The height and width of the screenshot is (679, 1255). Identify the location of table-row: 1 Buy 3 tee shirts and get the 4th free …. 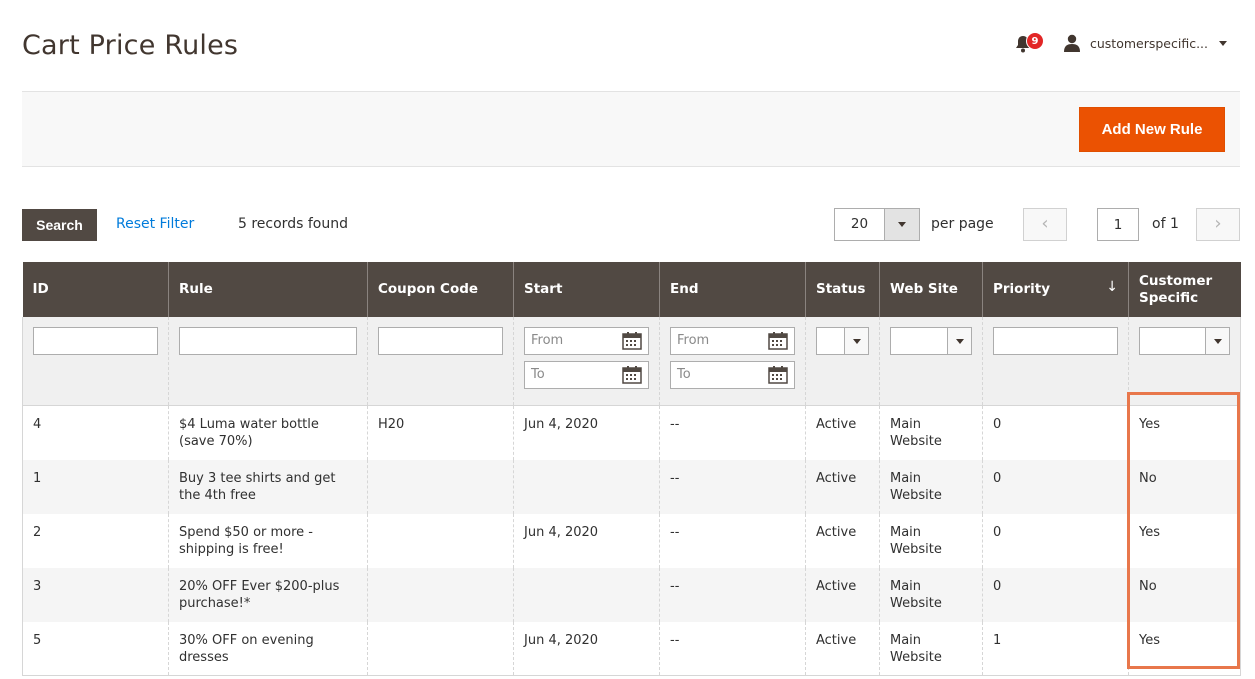
(631, 486).